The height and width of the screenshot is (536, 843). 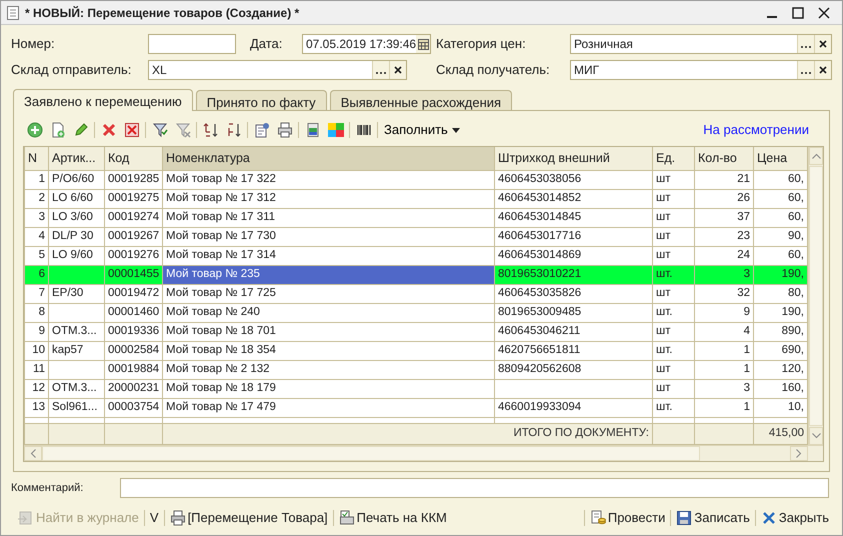 What do you see at coordinates (423, 452) in the screenshot?
I see `horizontal-scrollbar` at bounding box center [423, 452].